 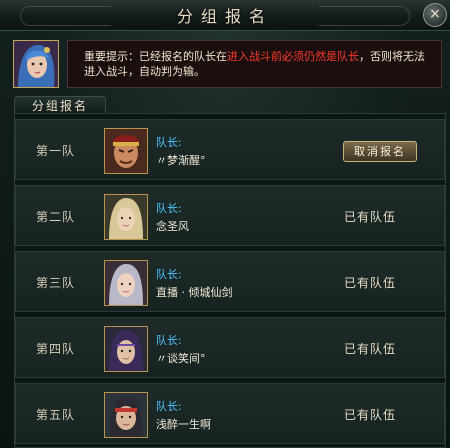 I want to click on team-row: 第四队 队长: 〃谈笑间° 已有队伍, so click(x=230, y=347).